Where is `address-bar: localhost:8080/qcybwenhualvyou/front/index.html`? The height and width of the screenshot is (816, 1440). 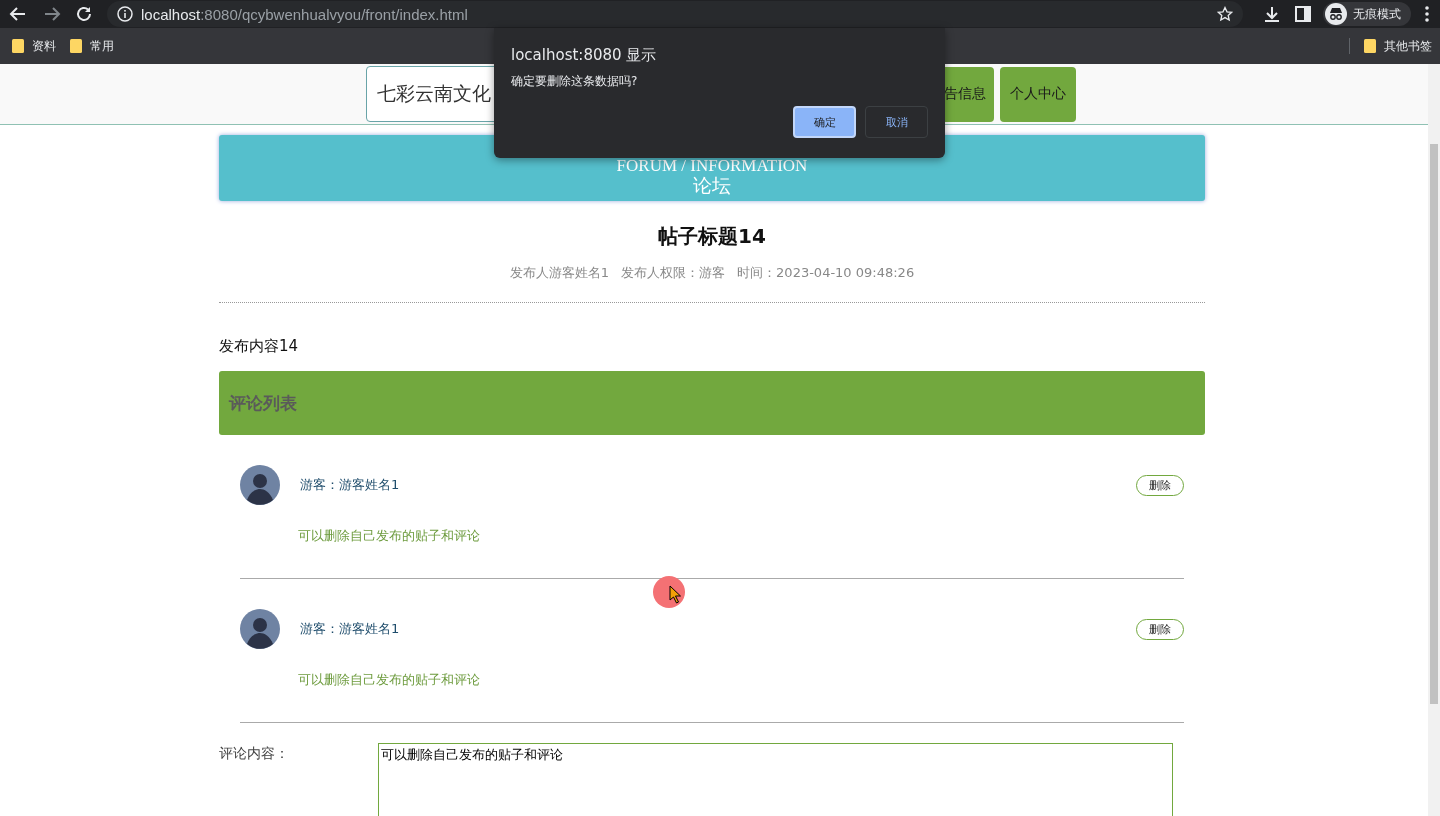 address-bar: localhost:8080/qcybwenhualvyou/front/index.html is located at coordinates (675, 14).